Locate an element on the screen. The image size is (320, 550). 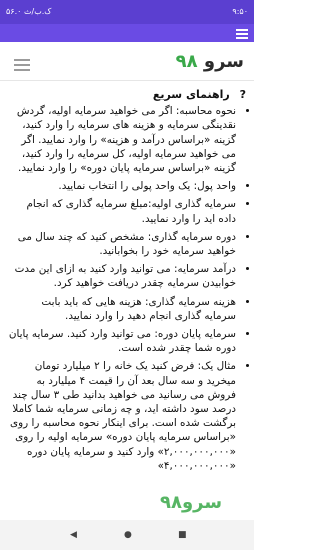
guide-title-text: راهنمای سریع is located at coordinates (191, 94).